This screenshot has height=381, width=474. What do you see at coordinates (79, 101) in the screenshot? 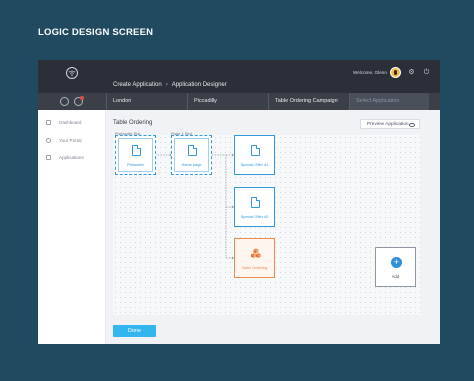
I see `notification-icon` at bounding box center [79, 101].